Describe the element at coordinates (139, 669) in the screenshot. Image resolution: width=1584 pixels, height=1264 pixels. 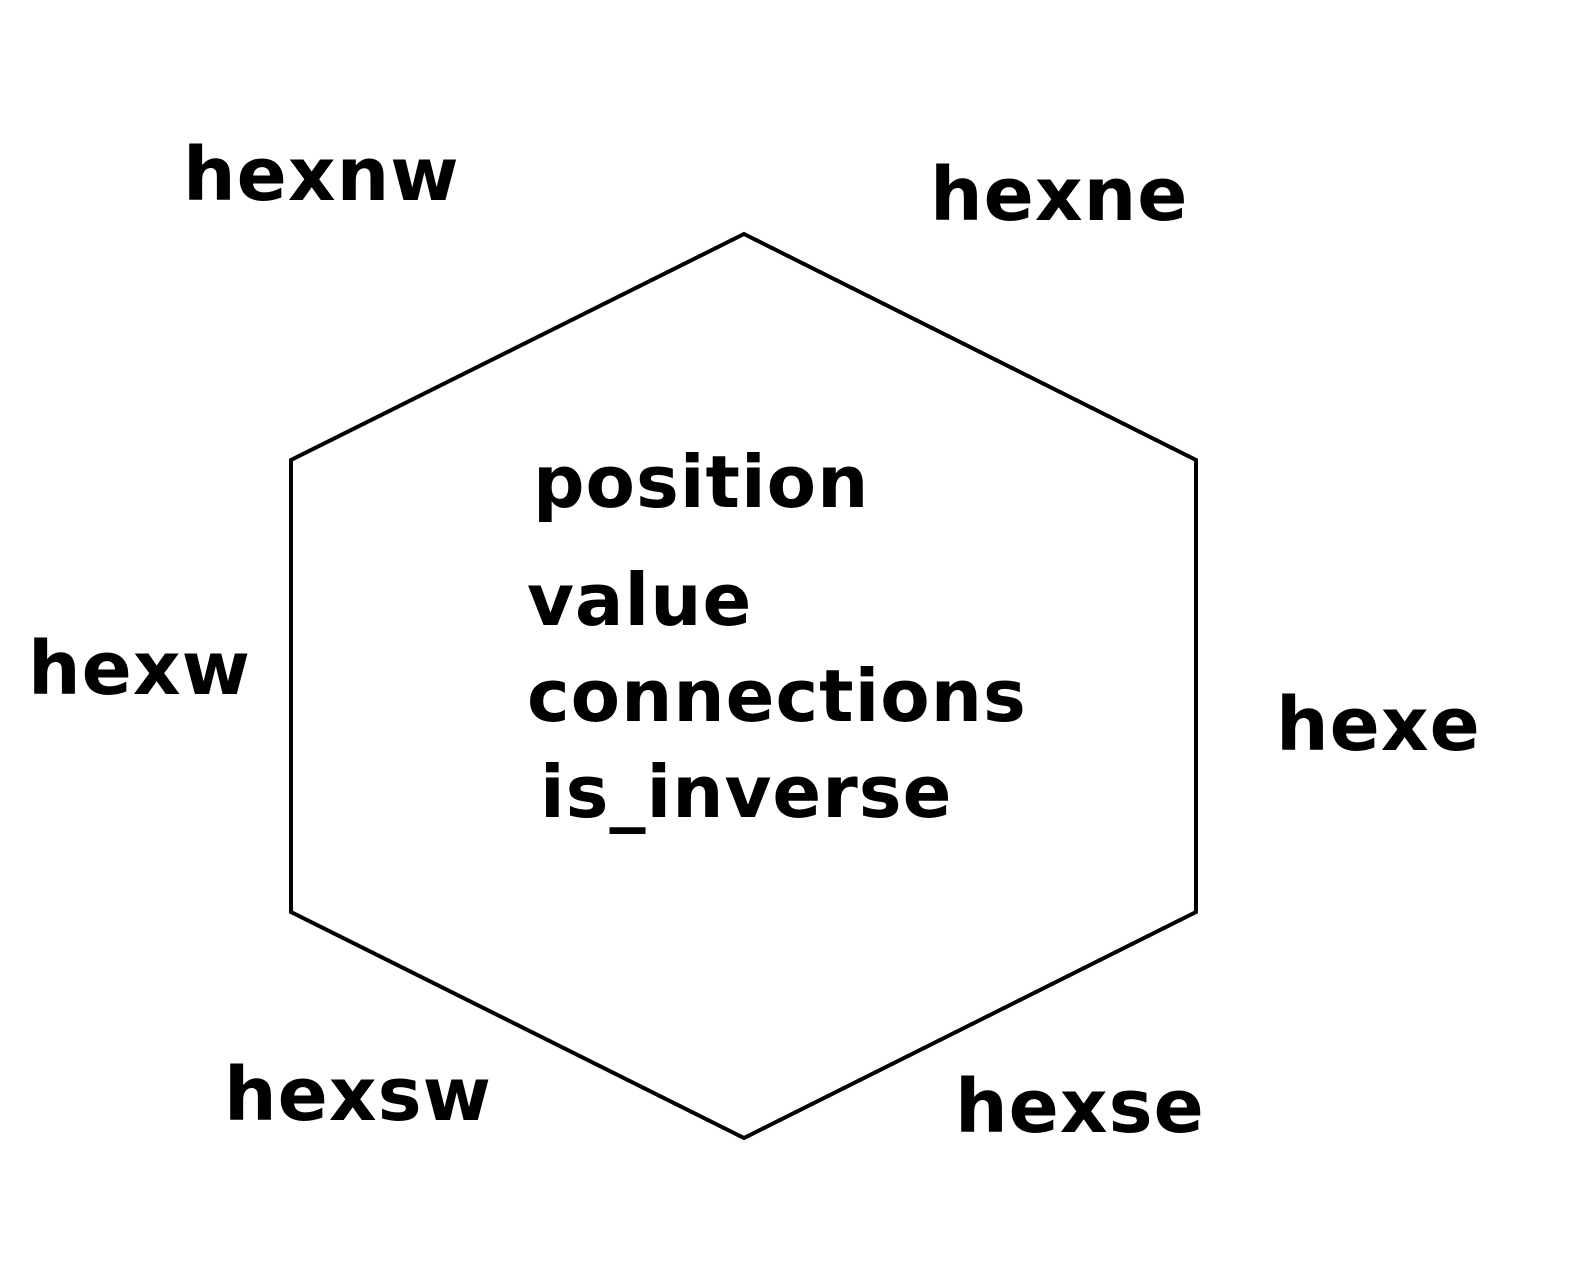
I see `neighbor-label-w: hexw` at that location.